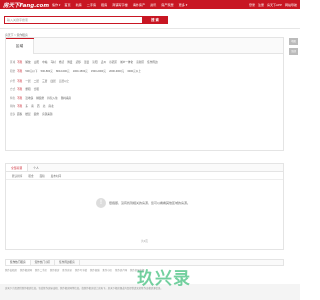  I want to click on nav-link-second-hand: 二手房, so click(91, 4).